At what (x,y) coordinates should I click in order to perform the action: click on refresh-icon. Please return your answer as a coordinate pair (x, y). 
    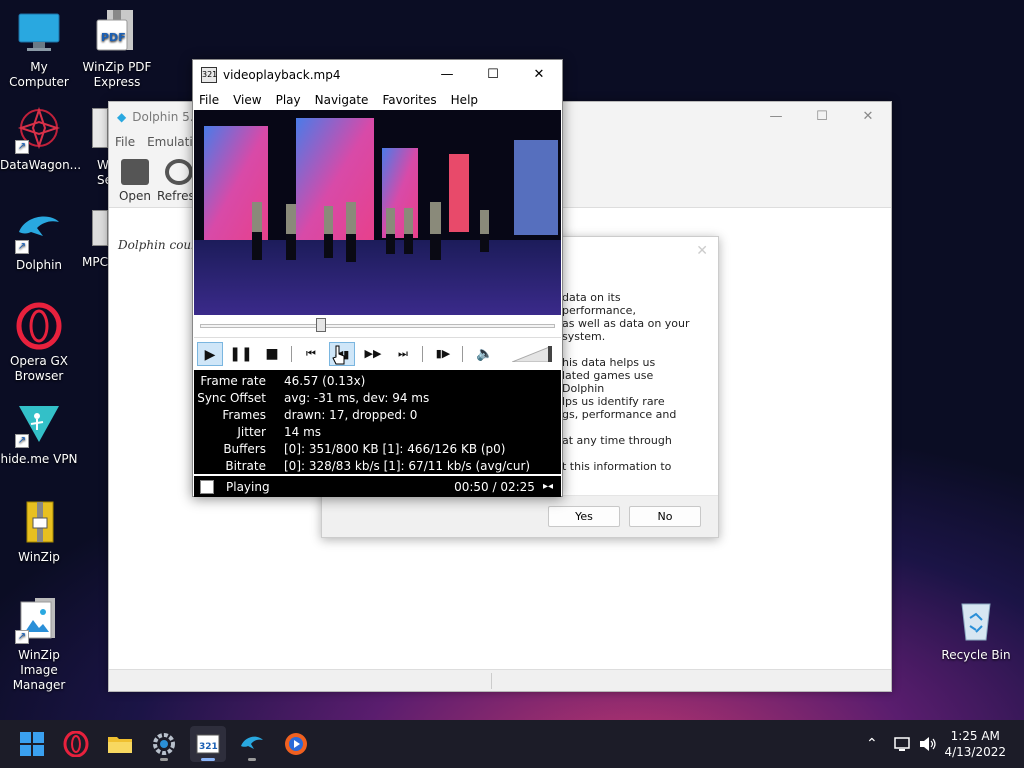
    Looking at the image, I should click on (179, 172).